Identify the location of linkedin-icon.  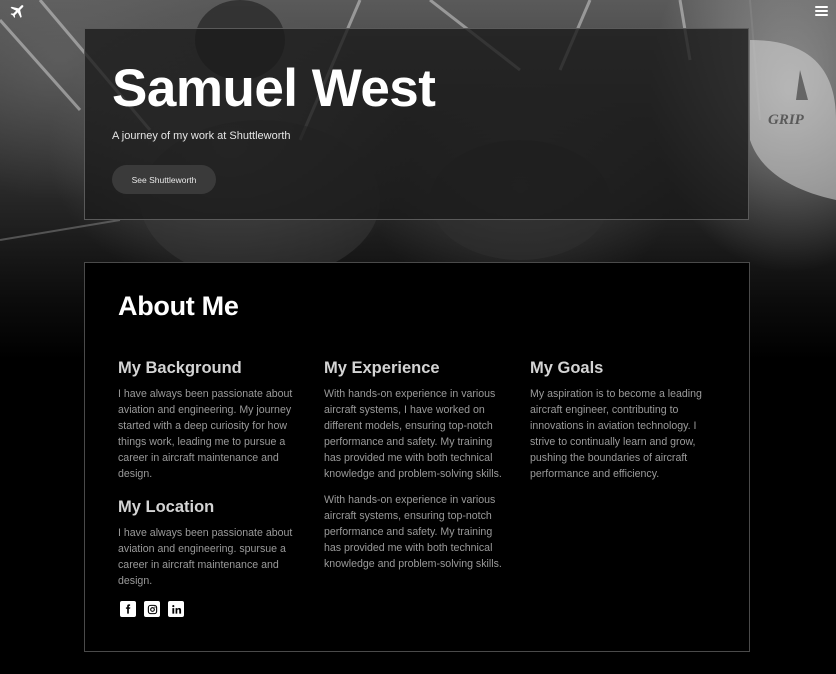
(176, 609).